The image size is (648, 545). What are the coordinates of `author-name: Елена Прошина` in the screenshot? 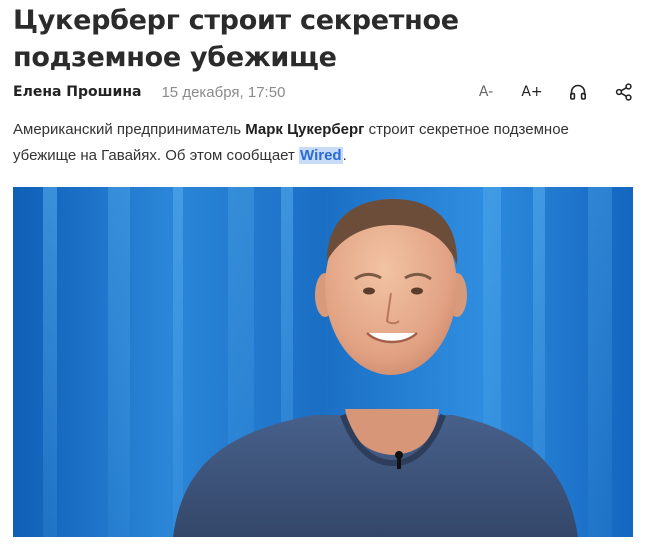 It's located at (77, 92).